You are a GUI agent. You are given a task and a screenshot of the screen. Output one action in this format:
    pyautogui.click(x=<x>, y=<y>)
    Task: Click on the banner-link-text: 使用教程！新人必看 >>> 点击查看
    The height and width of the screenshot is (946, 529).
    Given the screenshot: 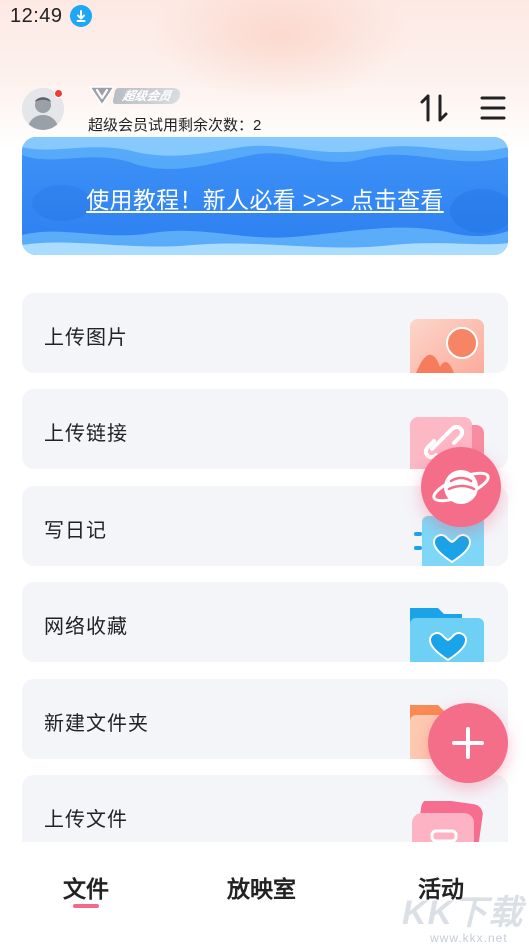 What is the action you would take?
    pyautogui.click(x=265, y=198)
    